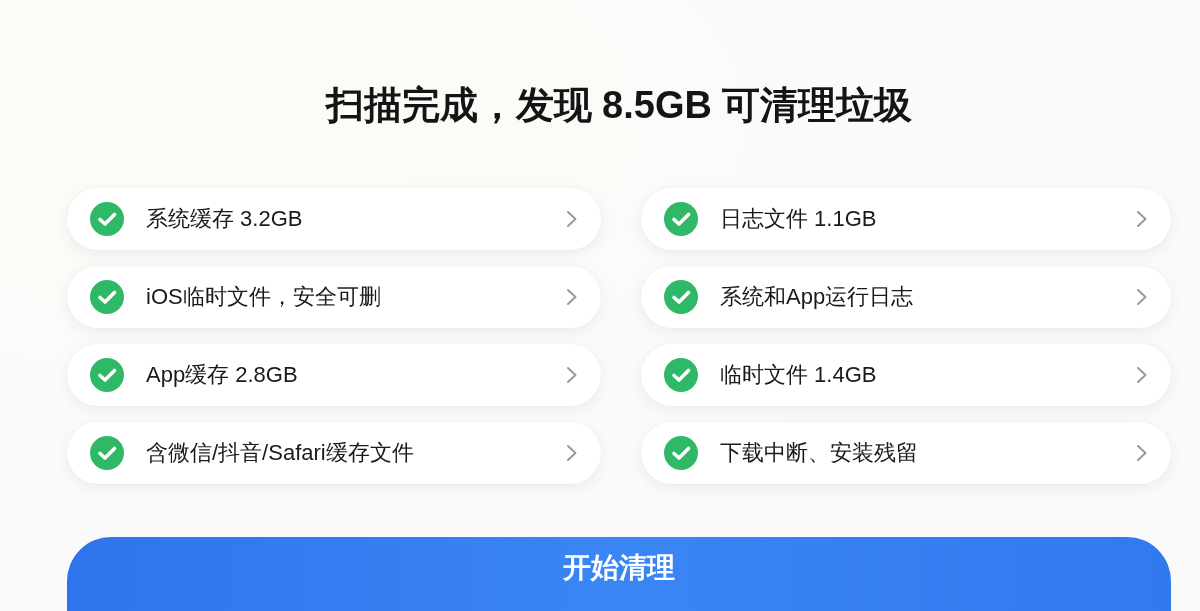 The width and height of the screenshot is (1200, 611). Describe the element at coordinates (619, 105) in the screenshot. I see `page-title: 扫描完成，发现 8.5GB 可清理垃圾` at that location.